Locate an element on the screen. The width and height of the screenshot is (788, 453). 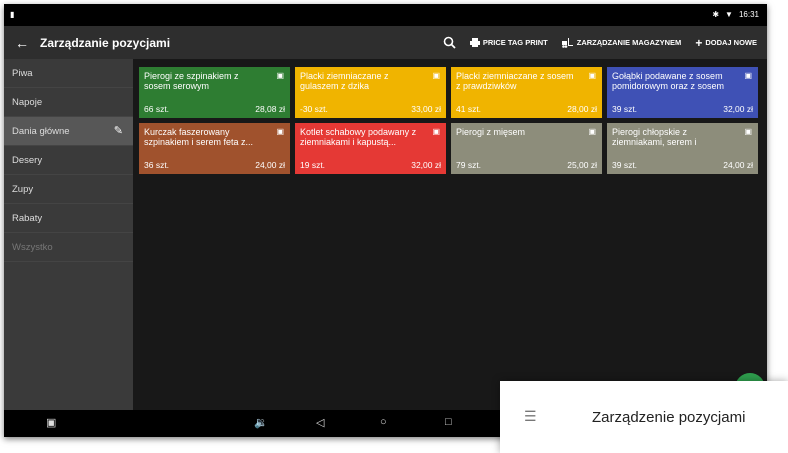
list-icon: ☰ is located at coordinates (530, 416).